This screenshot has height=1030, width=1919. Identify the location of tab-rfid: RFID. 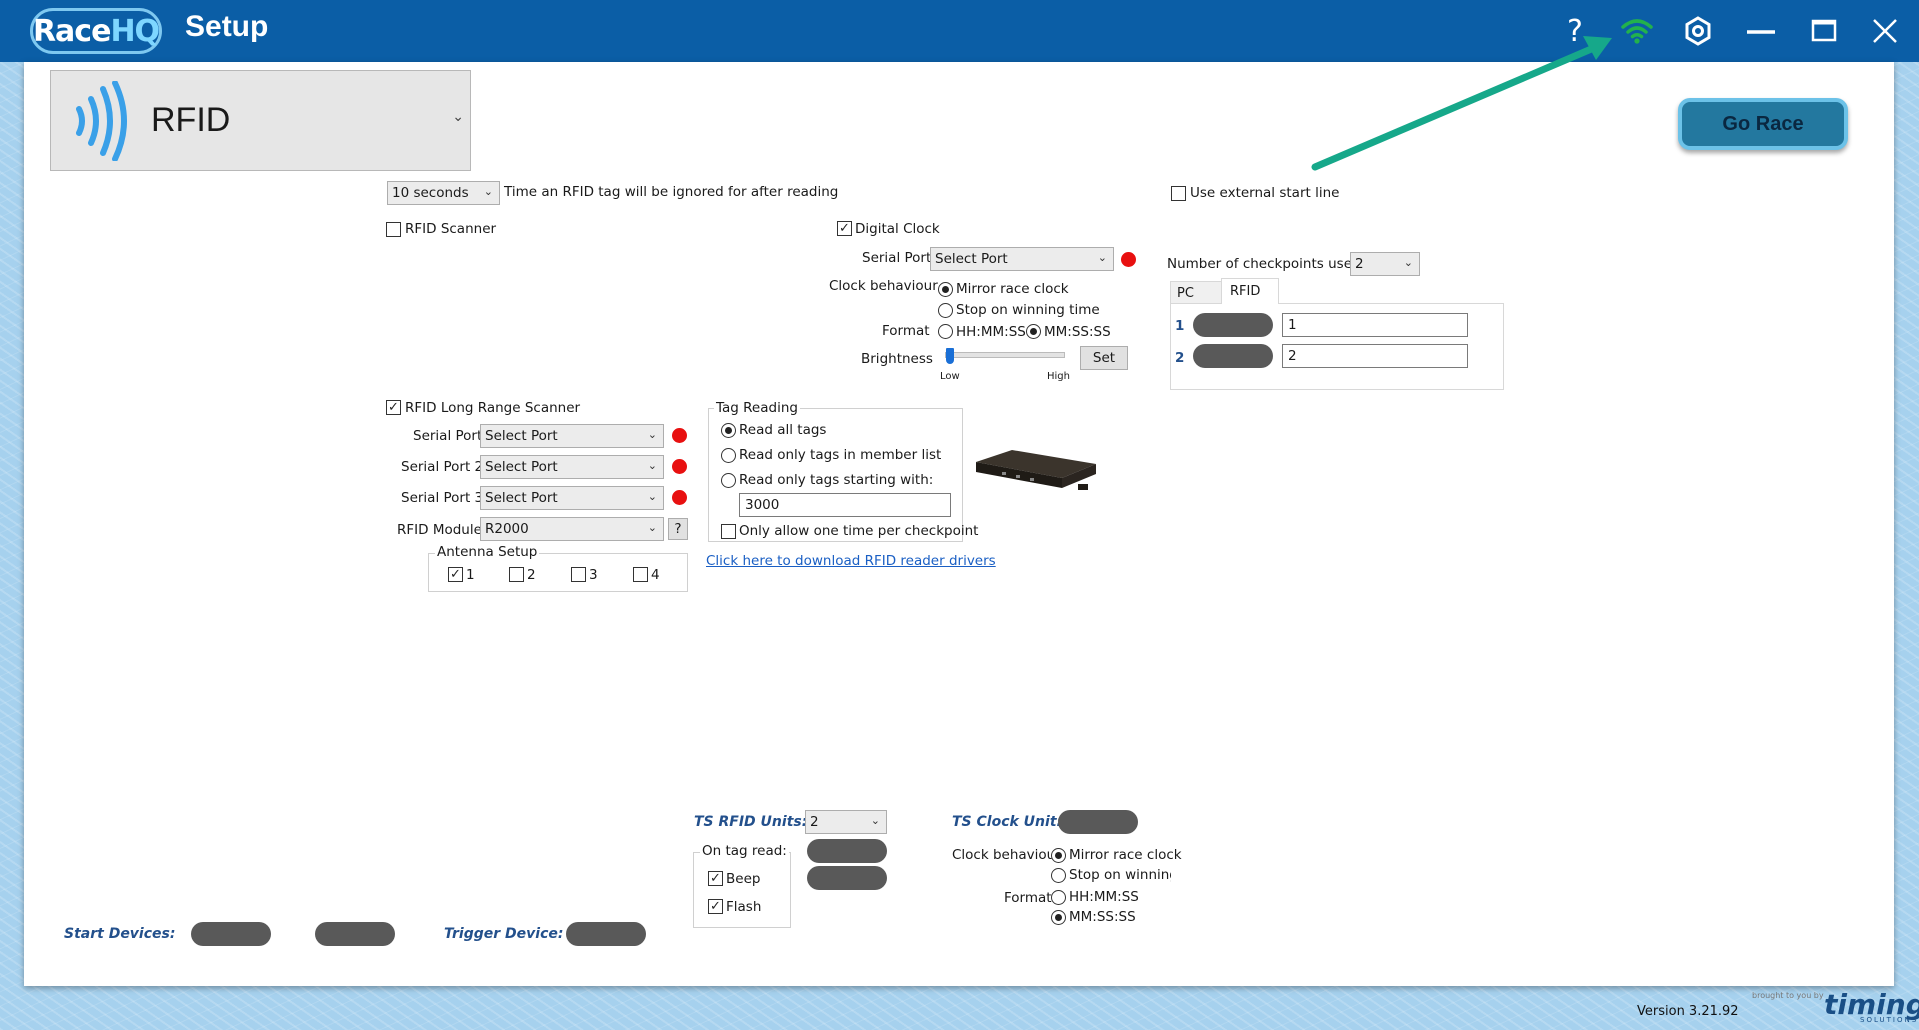
(1250, 291).